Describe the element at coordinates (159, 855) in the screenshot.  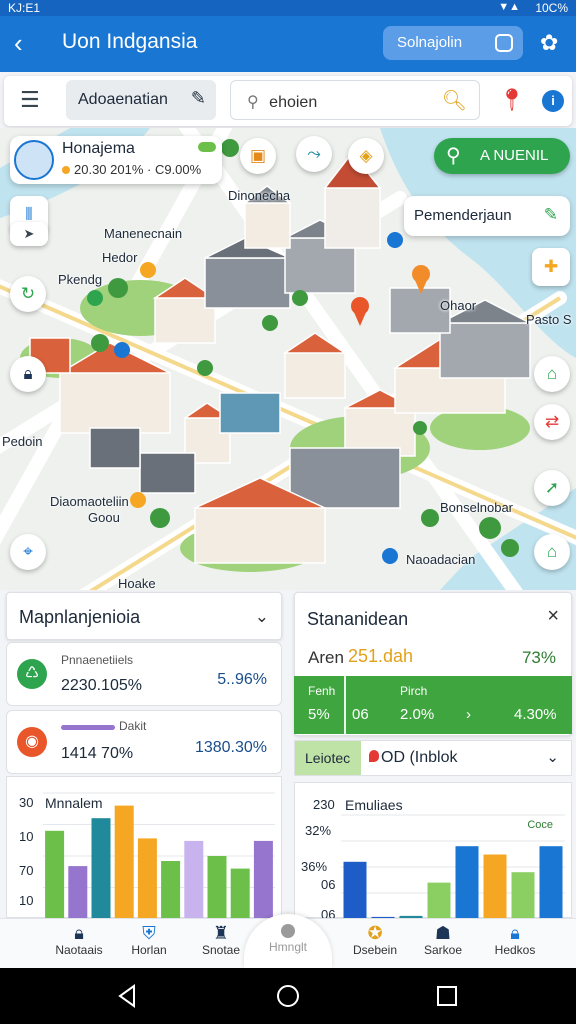
I see `left-bar-chart` at that location.